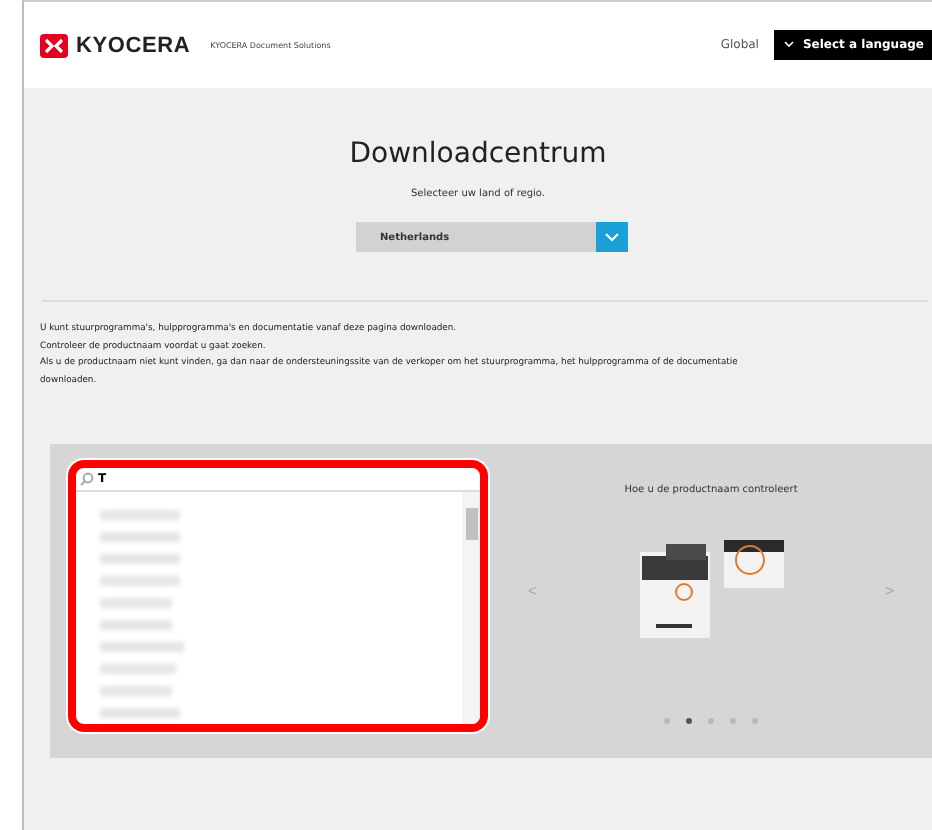 This screenshot has height=830, width=932. What do you see at coordinates (87, 479) in the screenshot?
I see `search-icon` at bounding box center [87, 479].